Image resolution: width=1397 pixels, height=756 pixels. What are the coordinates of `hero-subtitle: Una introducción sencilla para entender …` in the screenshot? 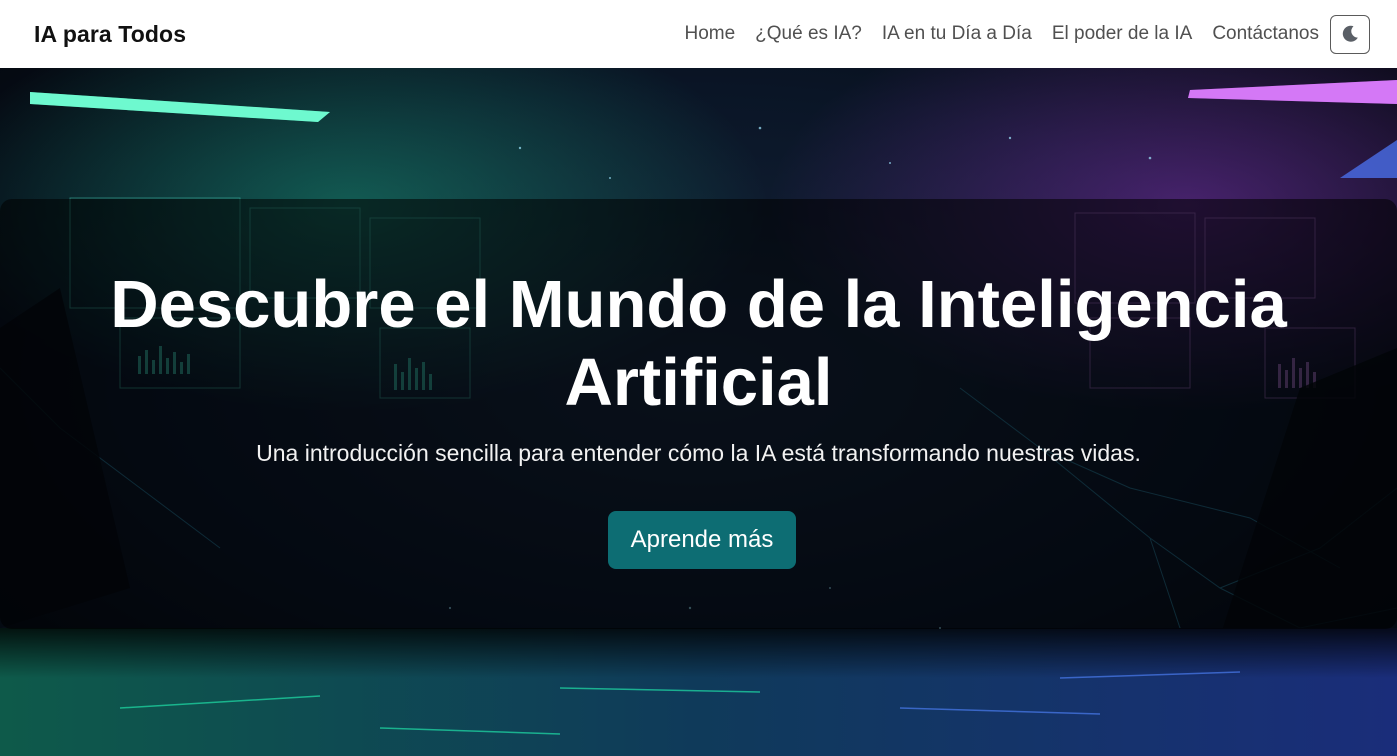 It's located at (698, 453).